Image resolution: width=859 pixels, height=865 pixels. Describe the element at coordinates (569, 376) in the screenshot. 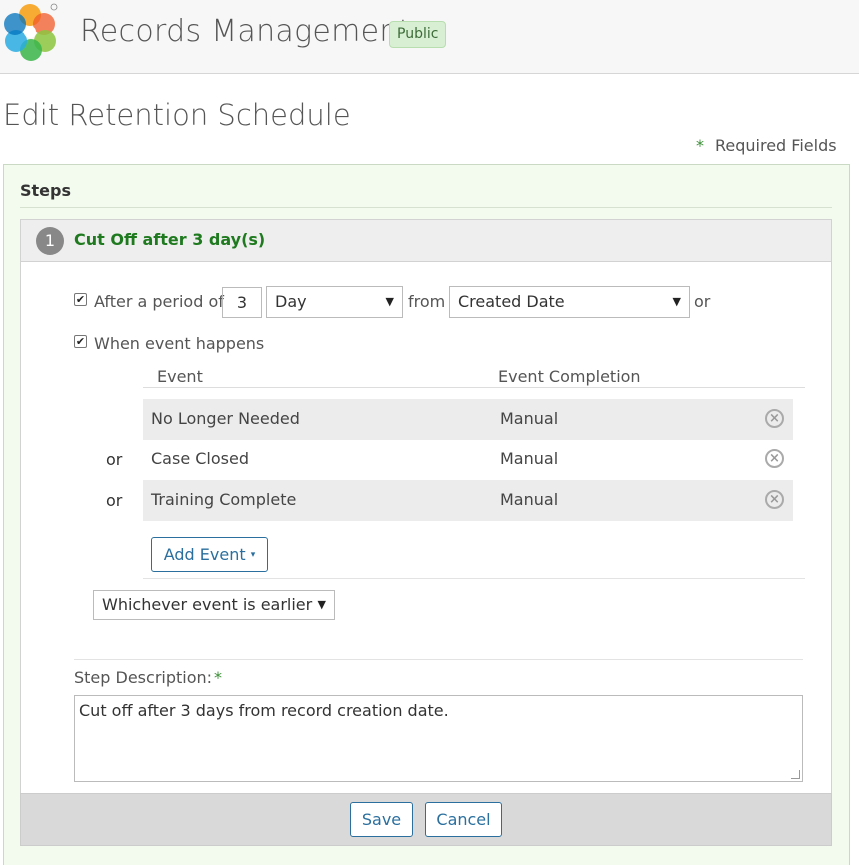

I see `event-completion-column-header: Event Completion` at that location.